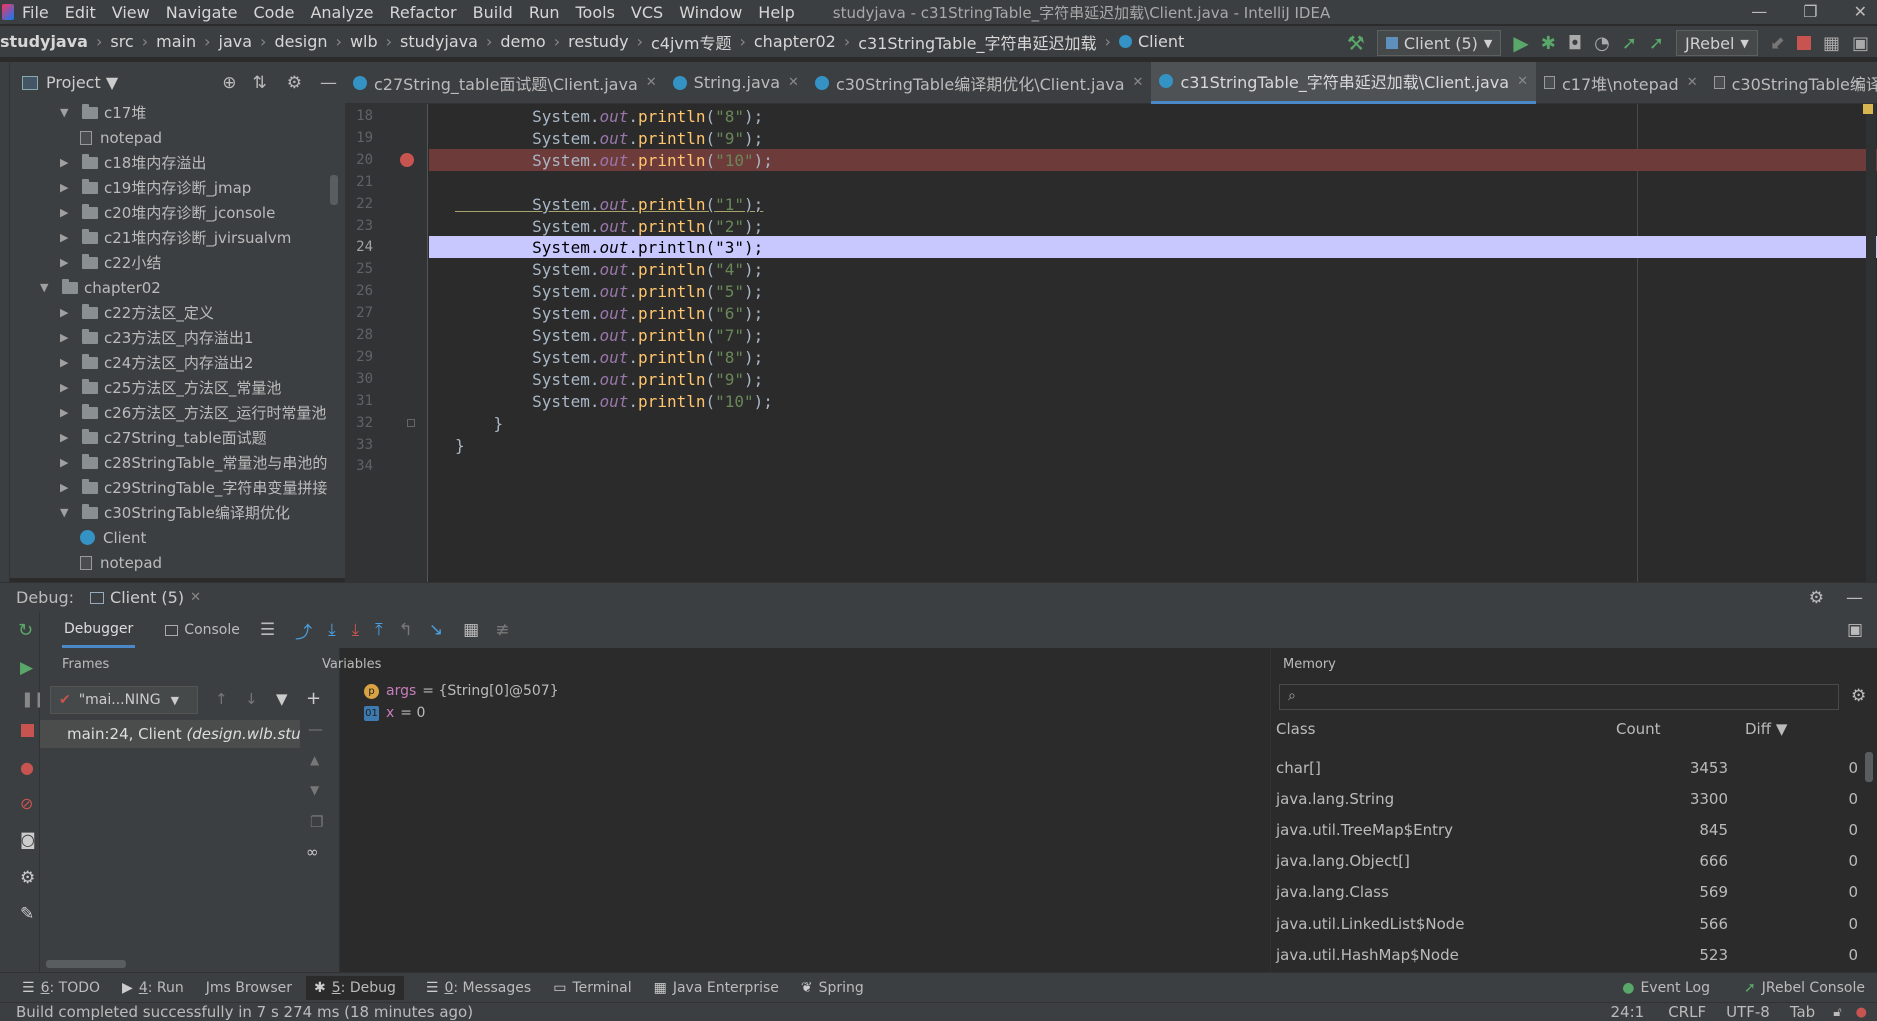 This screenshot has width=1877, height=1021. Describe the element at coordinates (1574, 954) in the screenshot. I see `memory-row: java.util.HashMap$Node 523 0` at that location.